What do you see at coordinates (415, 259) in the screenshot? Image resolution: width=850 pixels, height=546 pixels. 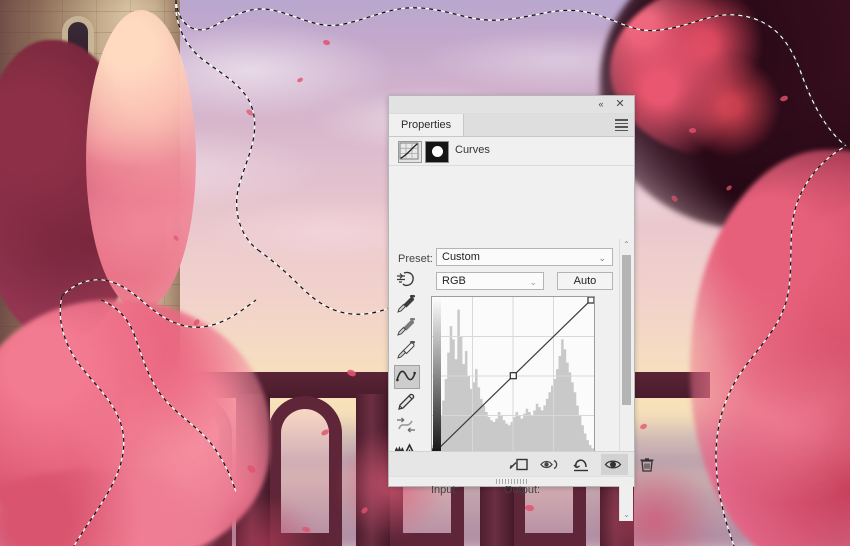 I see `preset-label: Preset:` at bounding box center [415, 259].